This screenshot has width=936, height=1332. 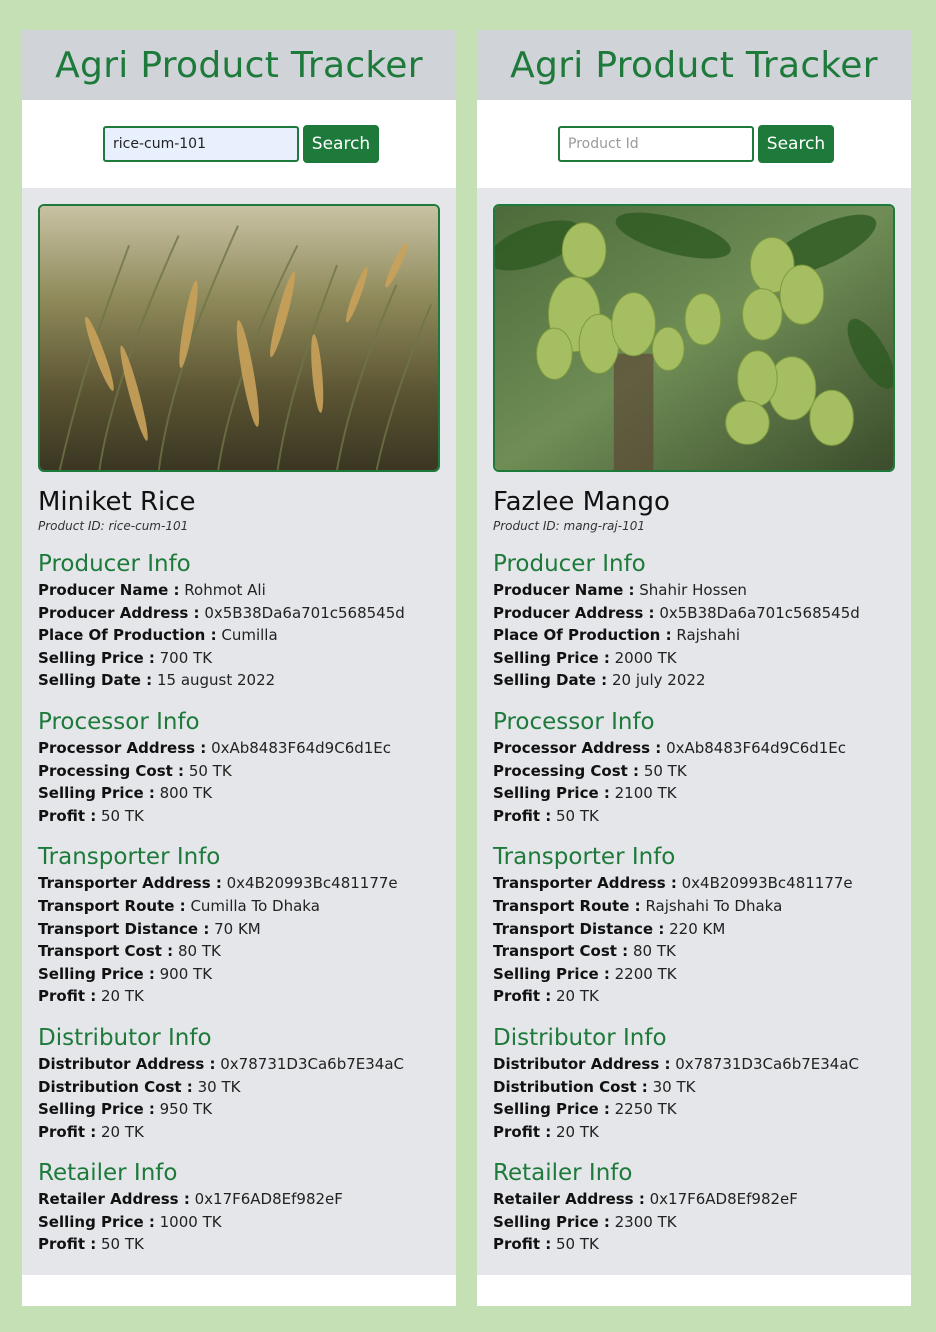 What do you see at coordinates (125, 1109) in the screenshot?
I see `info-row: Selling Price : 950 TK` at bounding box center [125, 1109].